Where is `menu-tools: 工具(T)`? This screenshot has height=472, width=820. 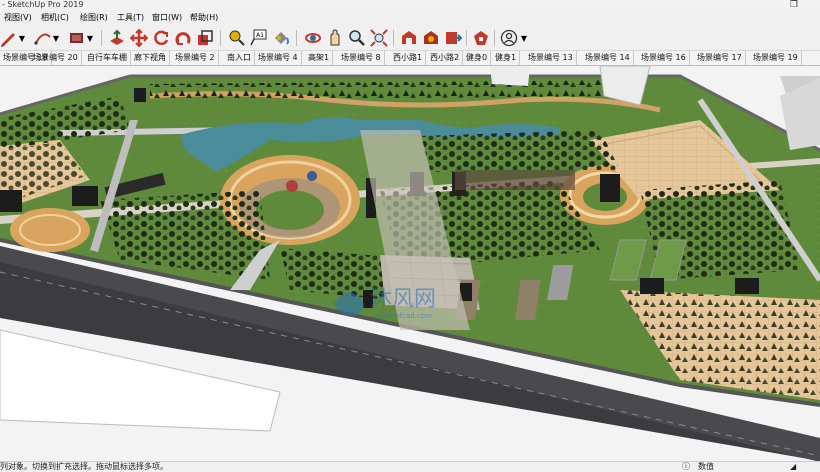 menu-tools: 工具(T) is located at coordinates (130, 18).